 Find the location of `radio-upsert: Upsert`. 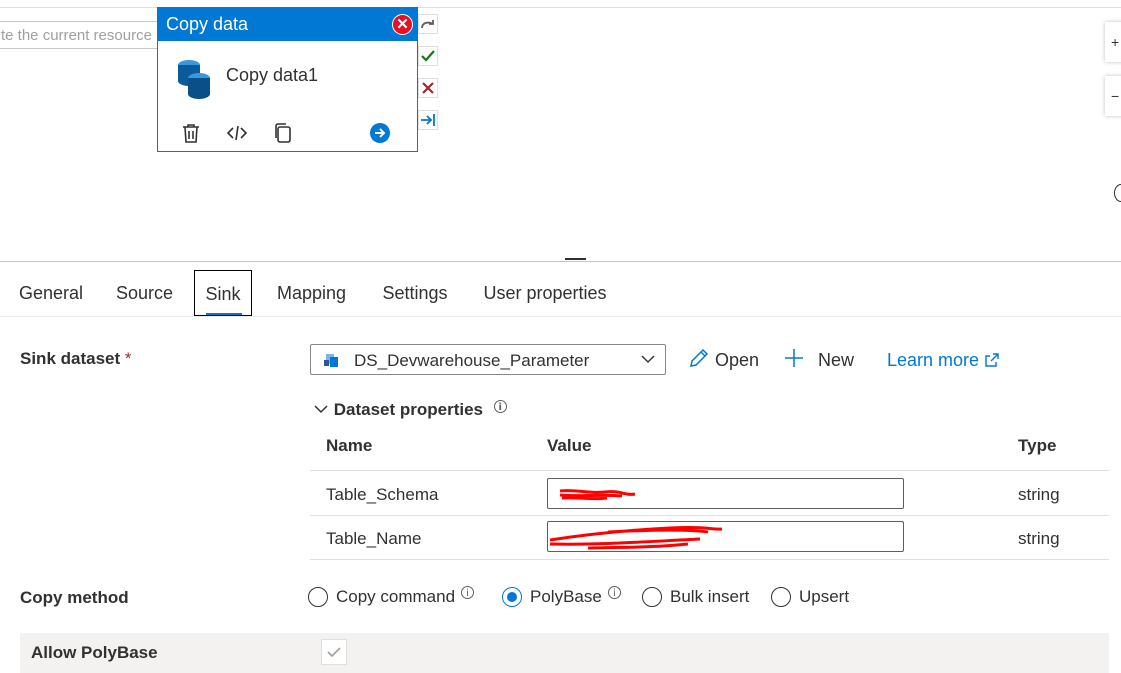

radio-upsert: Upsert is located at coordinates (810, 597).